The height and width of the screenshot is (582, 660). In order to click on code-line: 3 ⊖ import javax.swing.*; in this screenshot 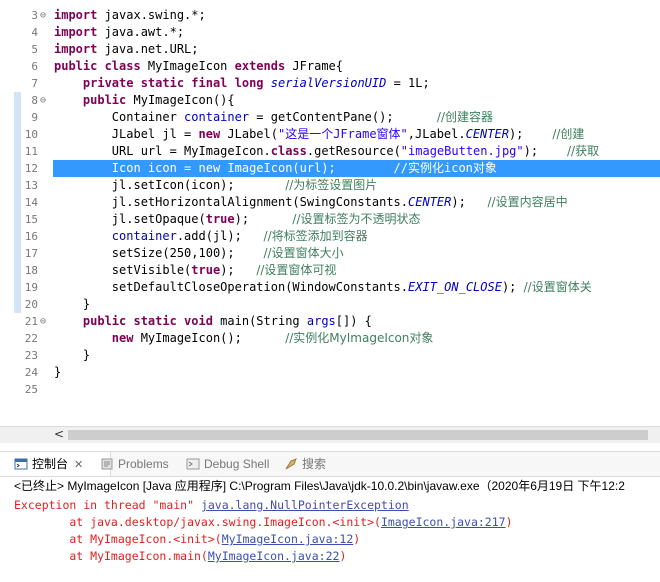, I will do `click(330, 15)`.